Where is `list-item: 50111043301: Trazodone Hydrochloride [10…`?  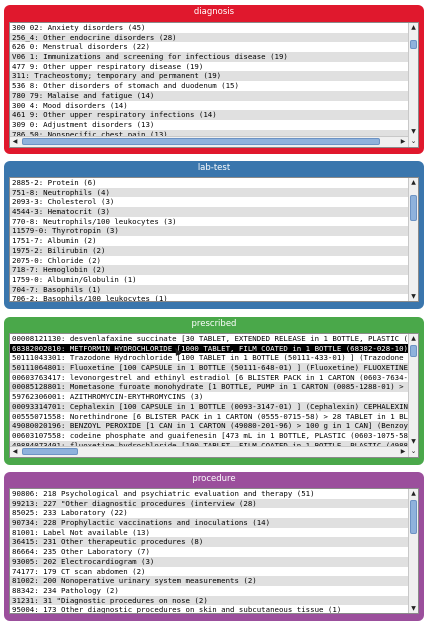
list-item: 50111043301: Trazodone Hydrochloride [10… is located at coordinates (209, 358).